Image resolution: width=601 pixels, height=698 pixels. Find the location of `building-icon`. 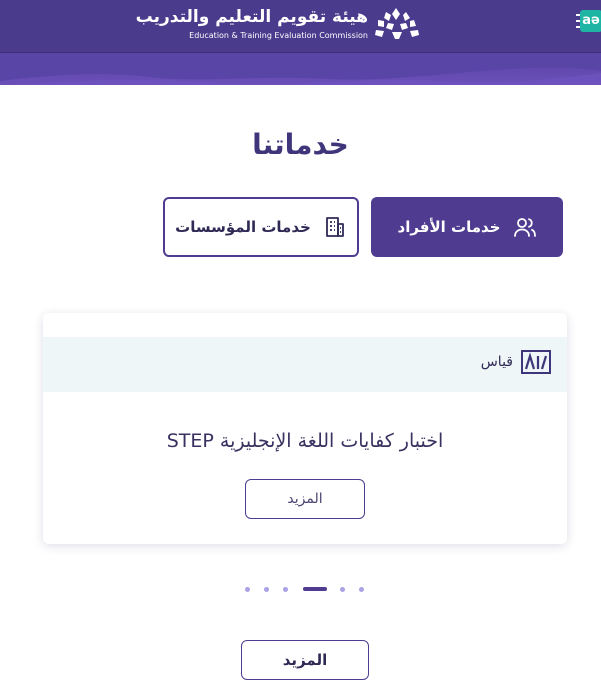

building-icon is located at coordinates (334, 227).